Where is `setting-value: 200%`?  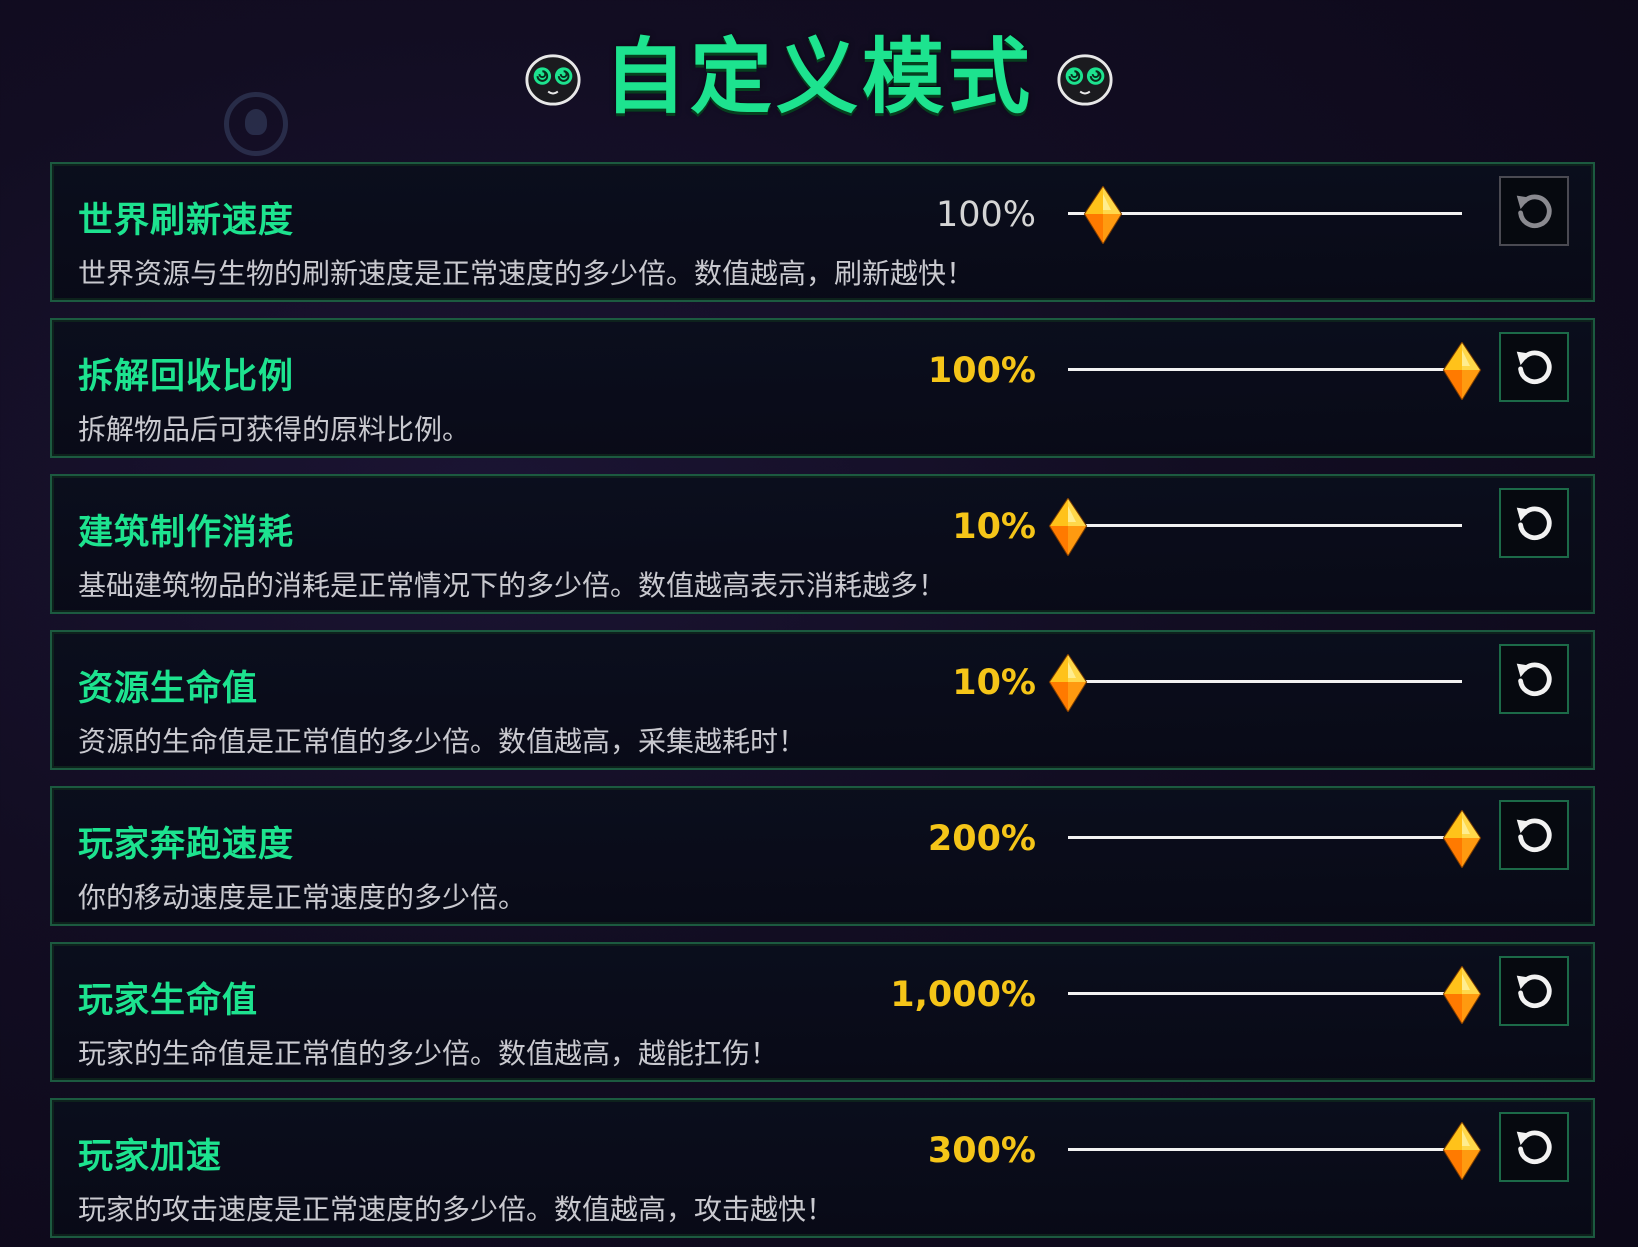 setting-value: 200% is located at coordinates (981, 839).